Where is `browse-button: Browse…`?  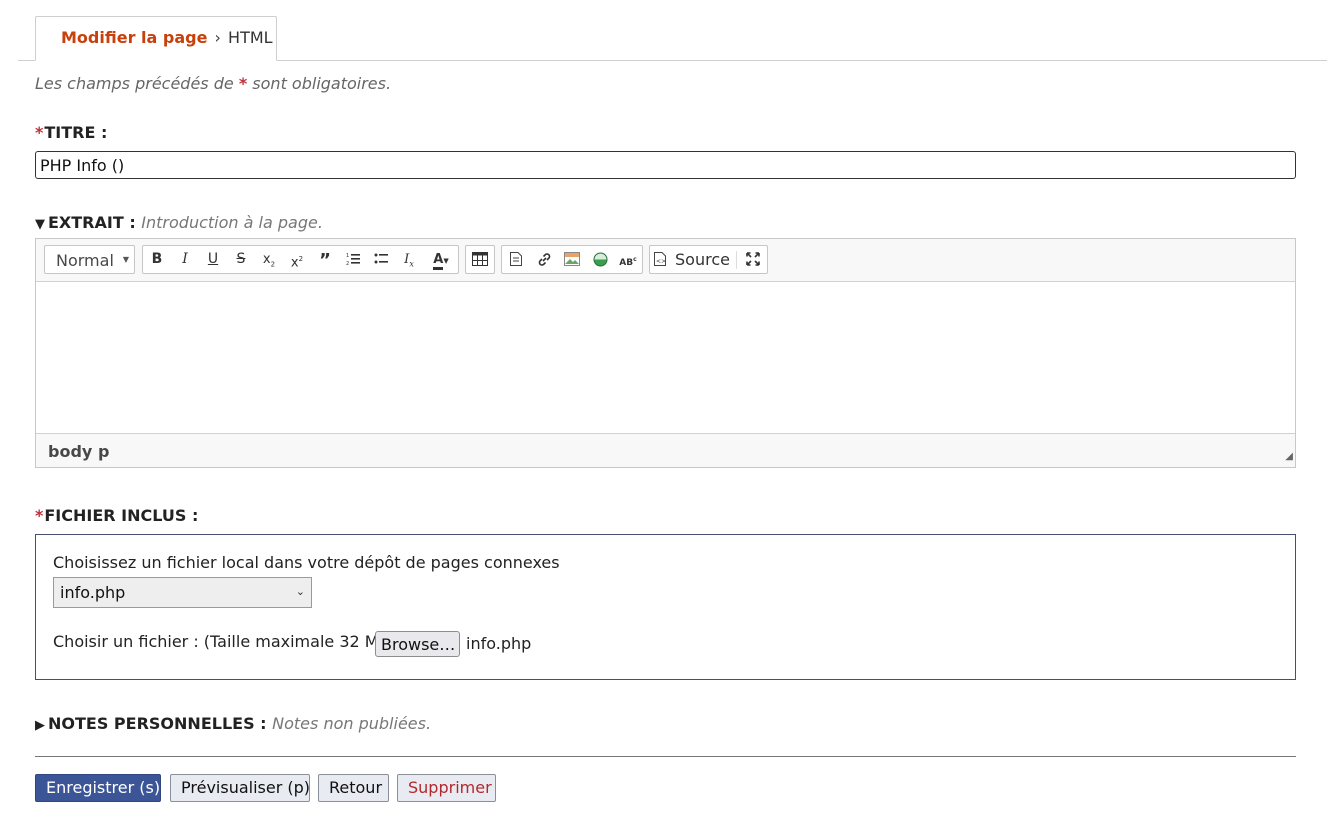
browse-button: Browse… is located at coordinates (417, 644).